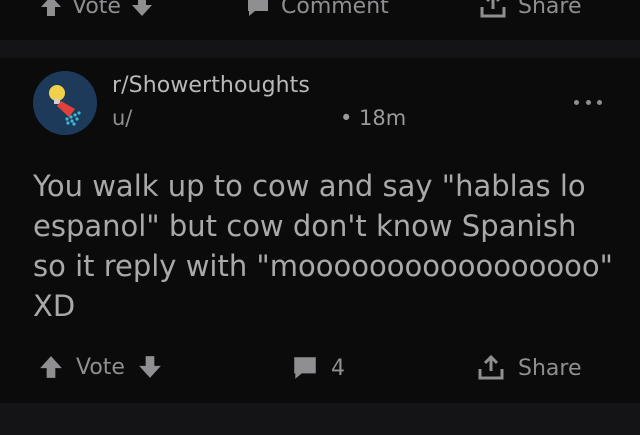 The height and width of the screenshot is (435, 640). I want to click on share-button: Share, so click(529, 368).